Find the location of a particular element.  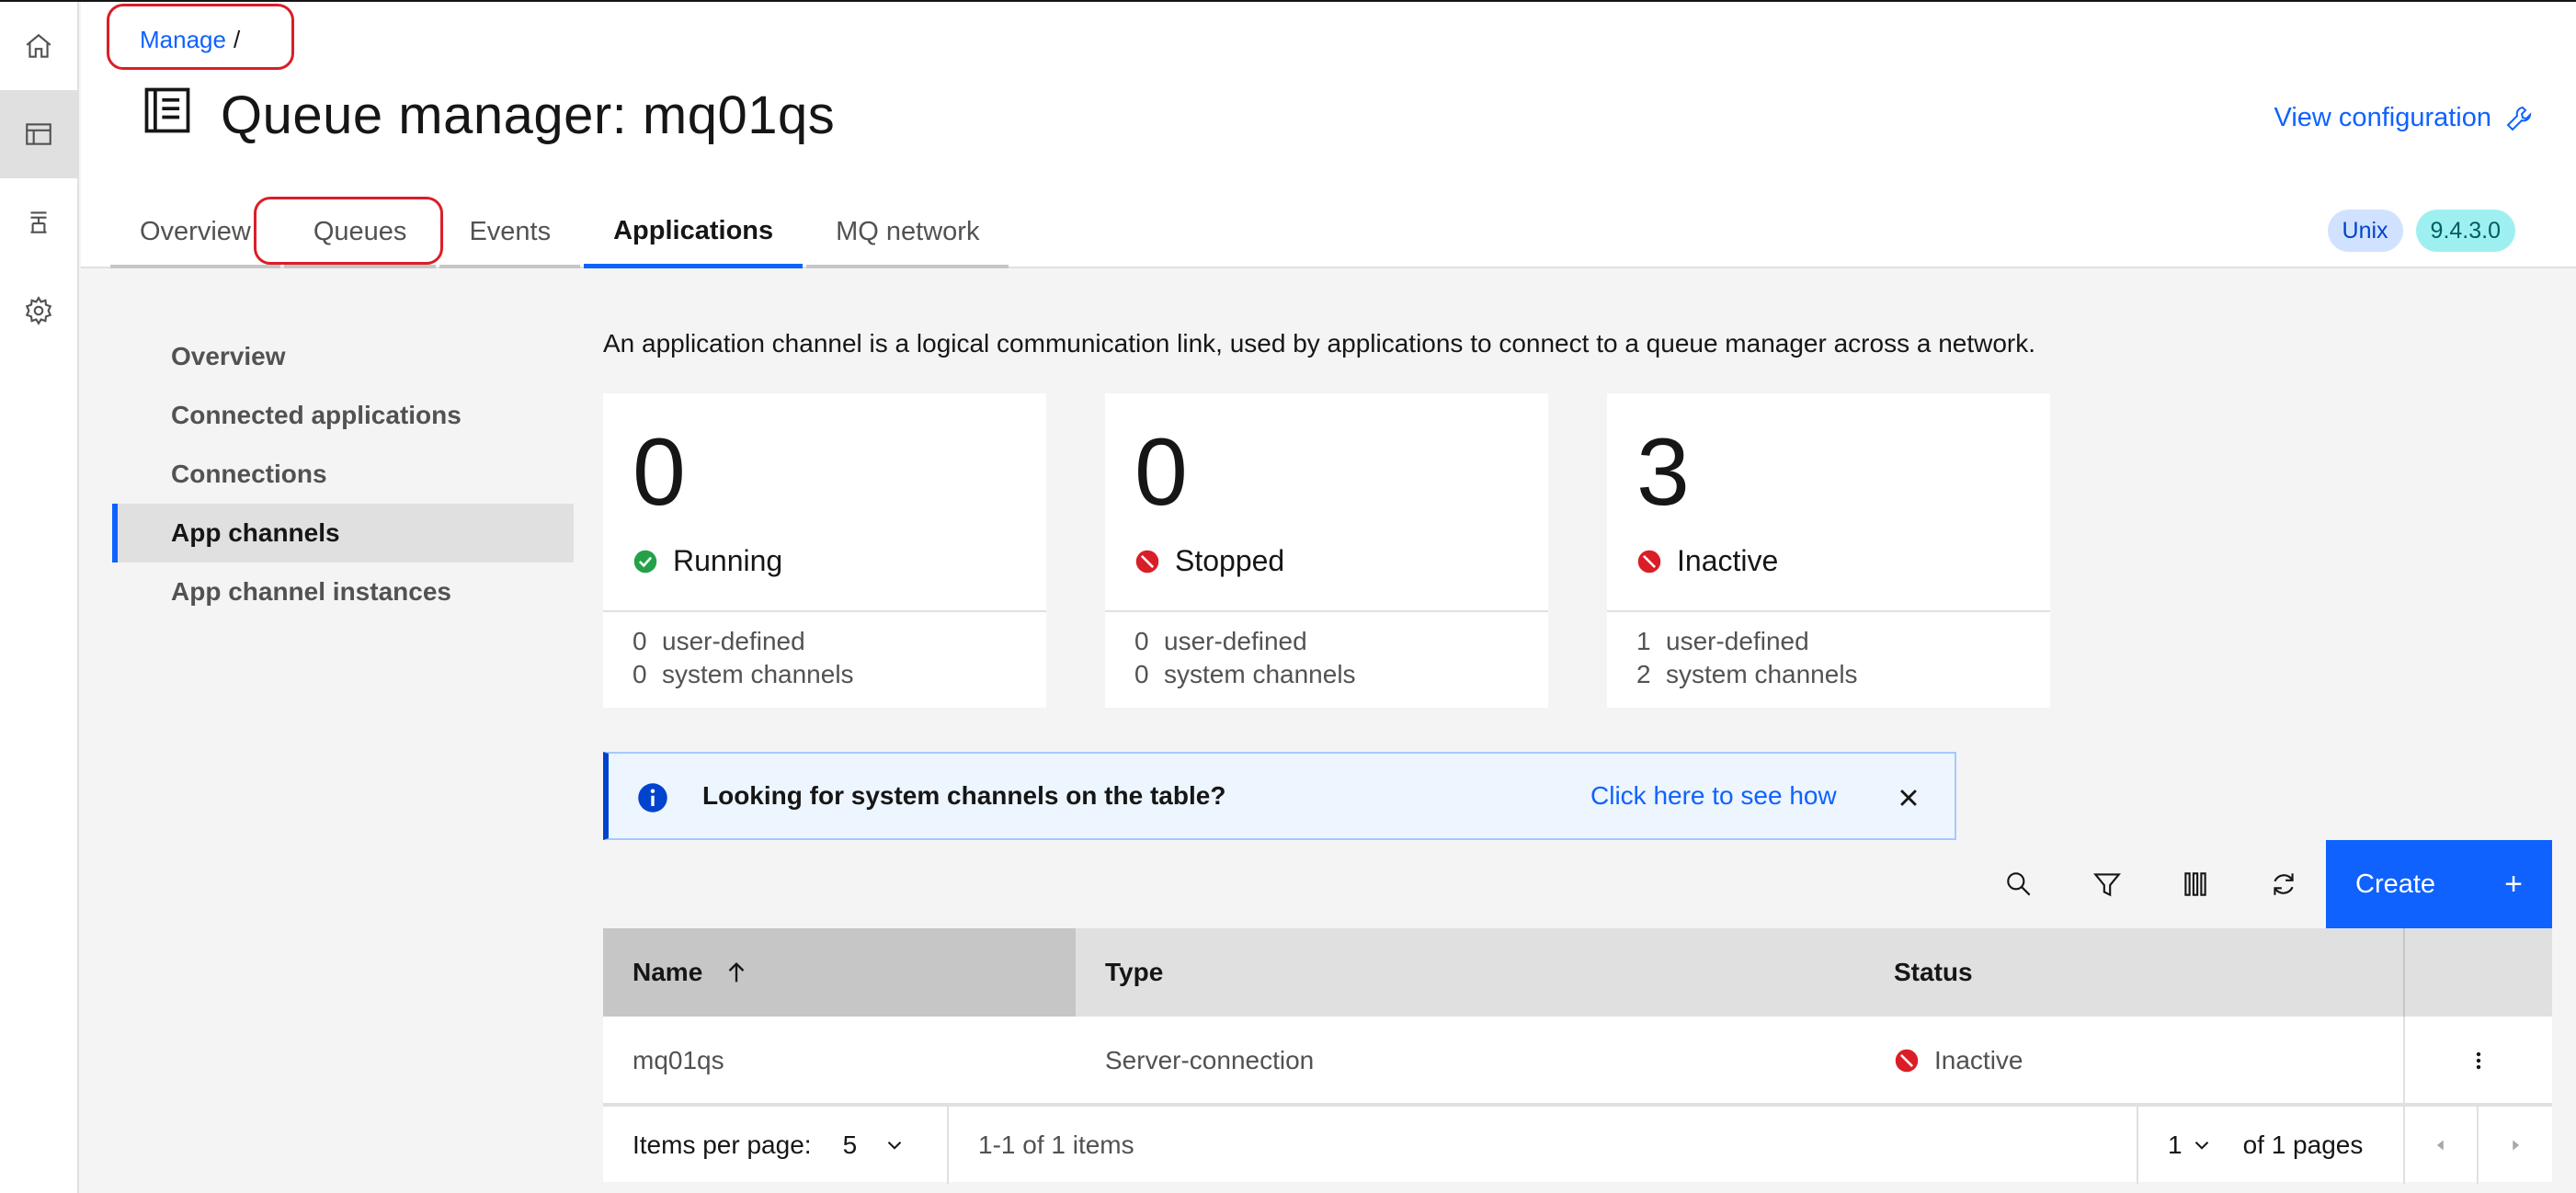

card-user-defined: 1 user-defined is located at coordinates (1722, 641).